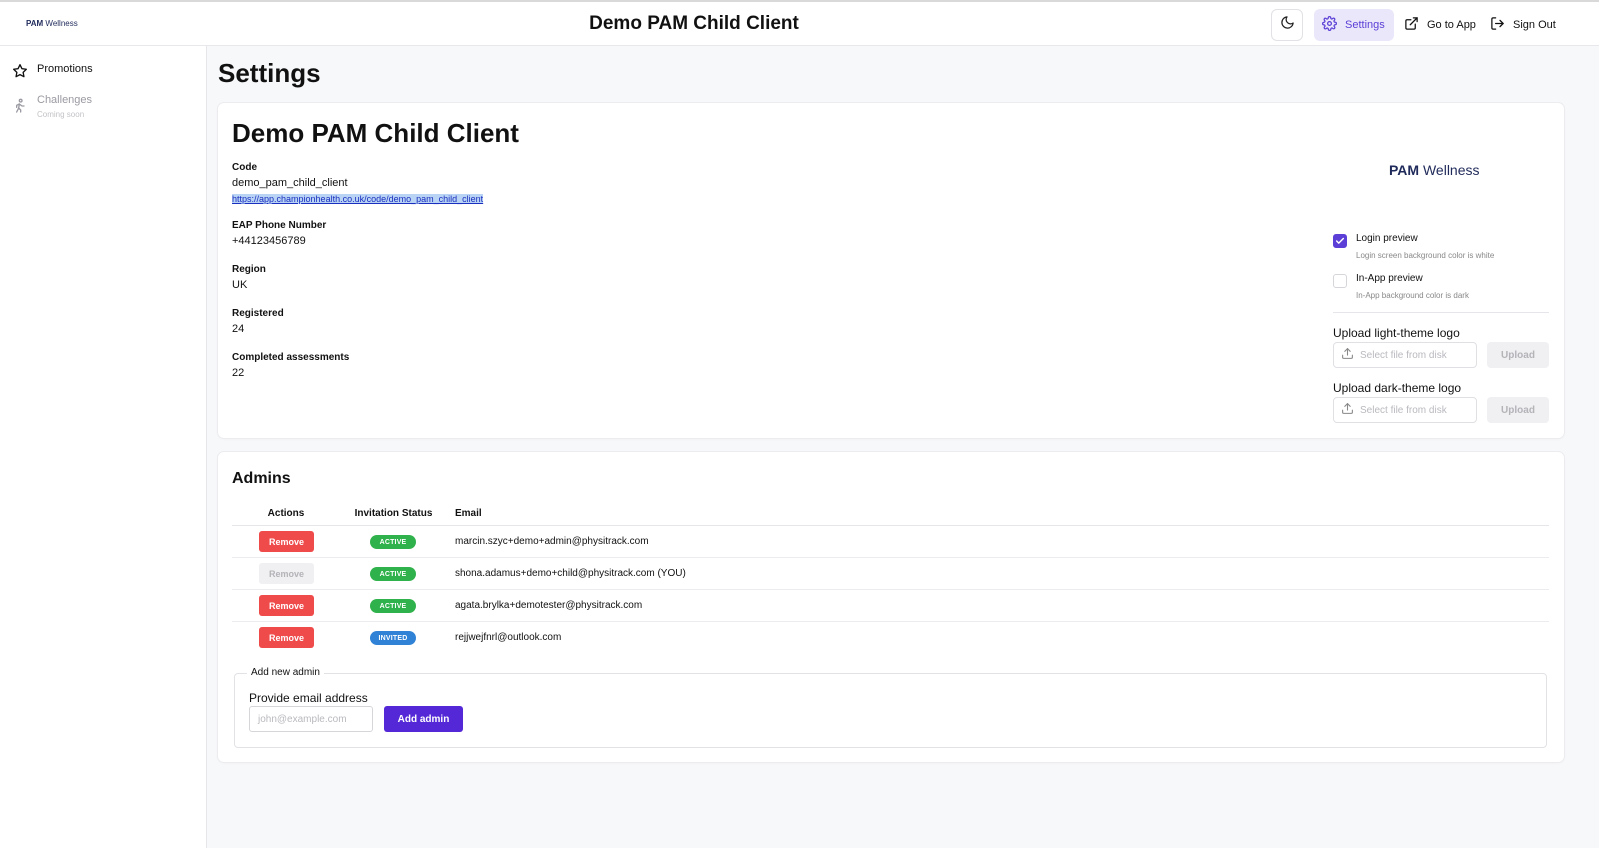 This screenshot has height=848, width=1599. Describe the element at coordinates (1397, 388) in the screenshot. I see `dark-logo-label: Upload dark-theme logo` at that location.